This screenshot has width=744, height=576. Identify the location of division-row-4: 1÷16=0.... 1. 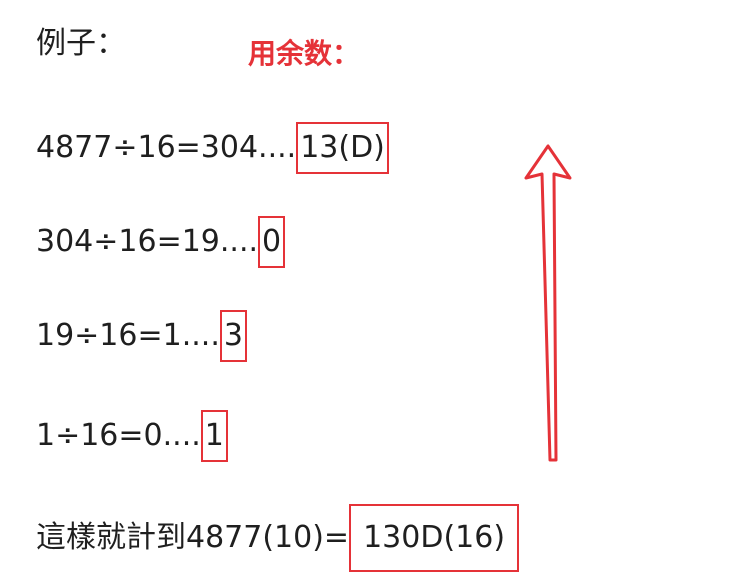
(132, 436).